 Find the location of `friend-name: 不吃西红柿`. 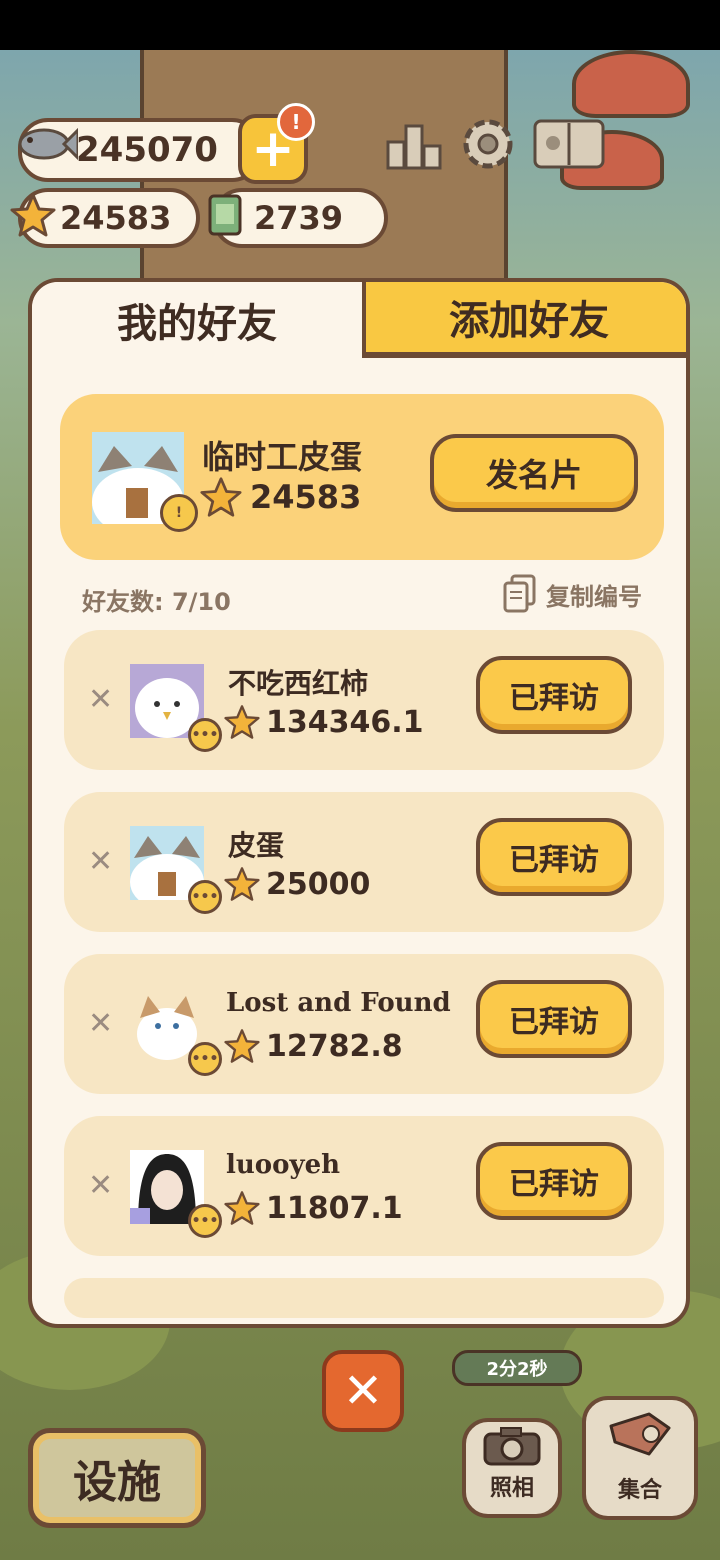

friend-name: 不吃西红柿 is located at coordinates (298, 683).